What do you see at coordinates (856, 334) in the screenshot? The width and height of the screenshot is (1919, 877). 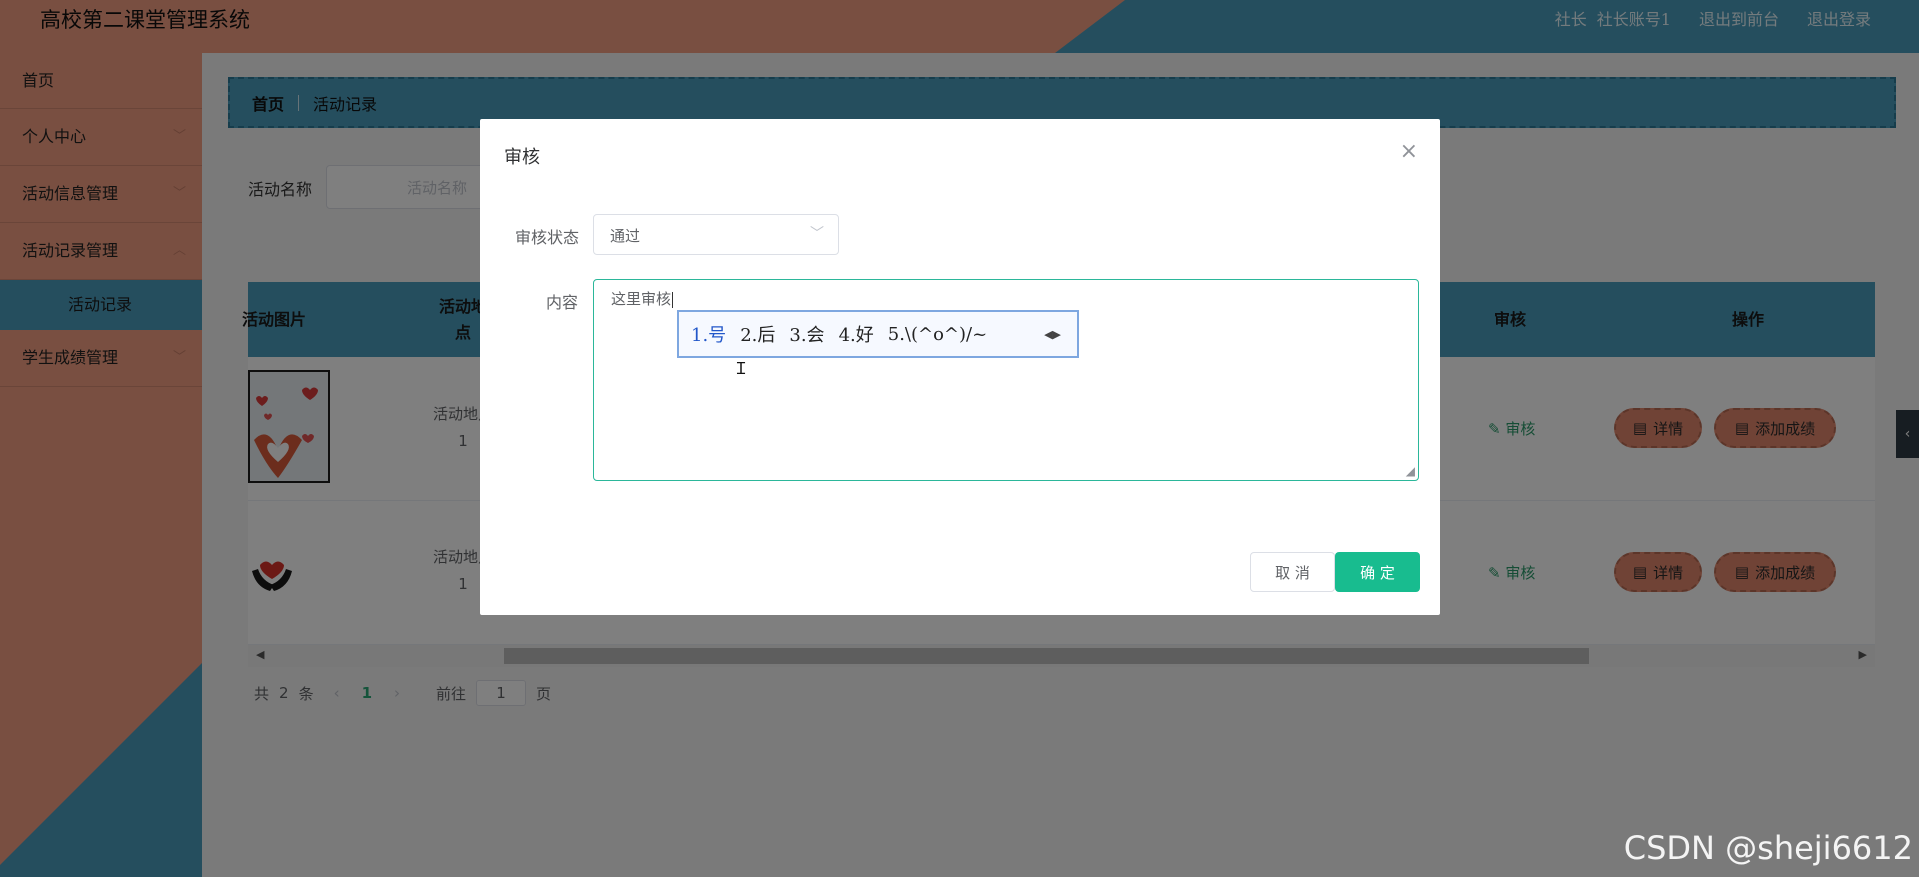 I see `ime-candidate: 4.好` at bounding box center [856, 334].